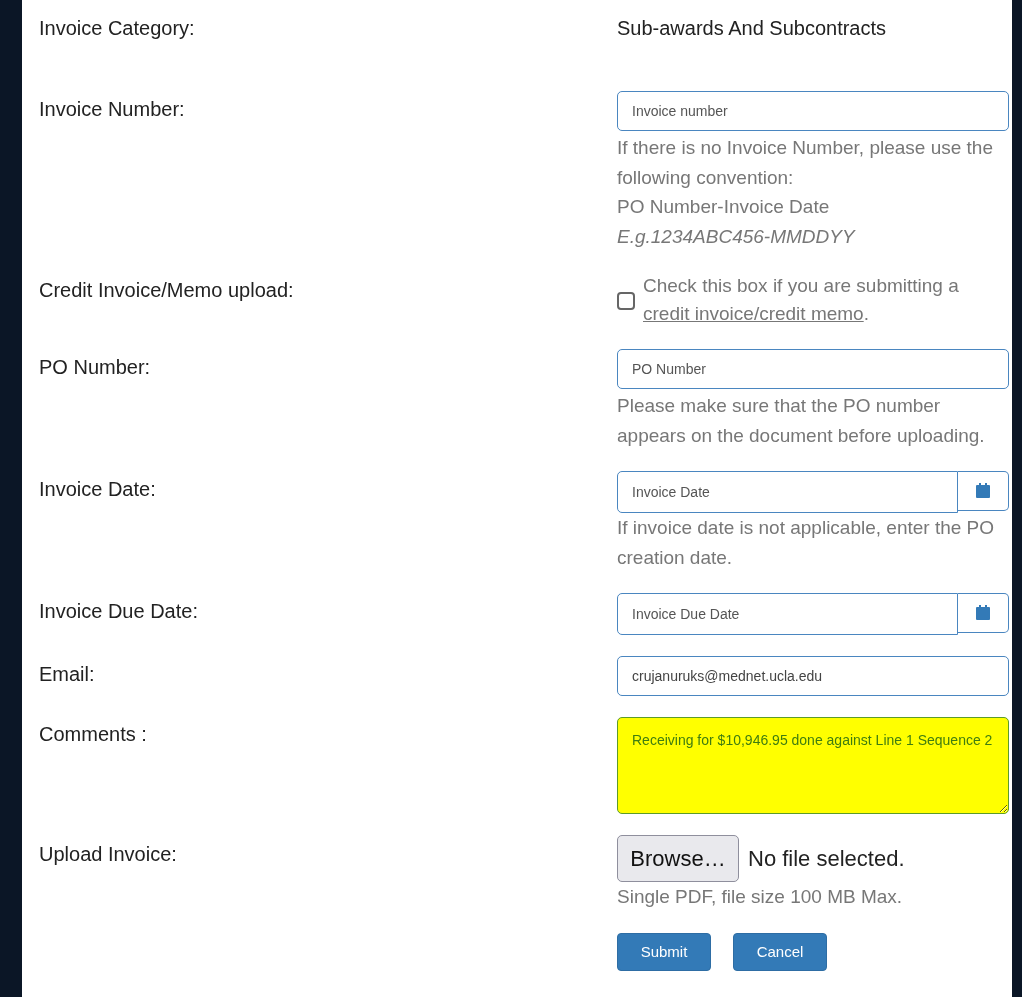  I want to click on field-label: Invoice Due Date:, so click(119, 611).